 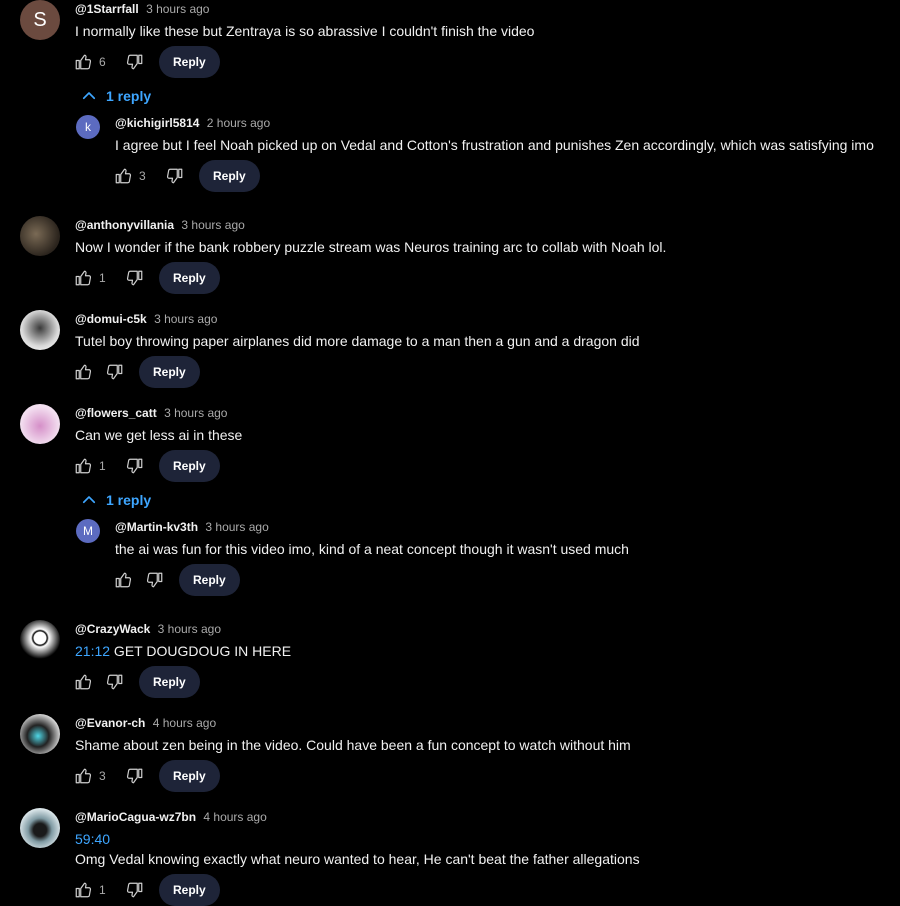 What do you see at coordinates (111, 319) in the screenshot?
I see `comment-author: @domui-c5k` at bounding box center [111, 319].